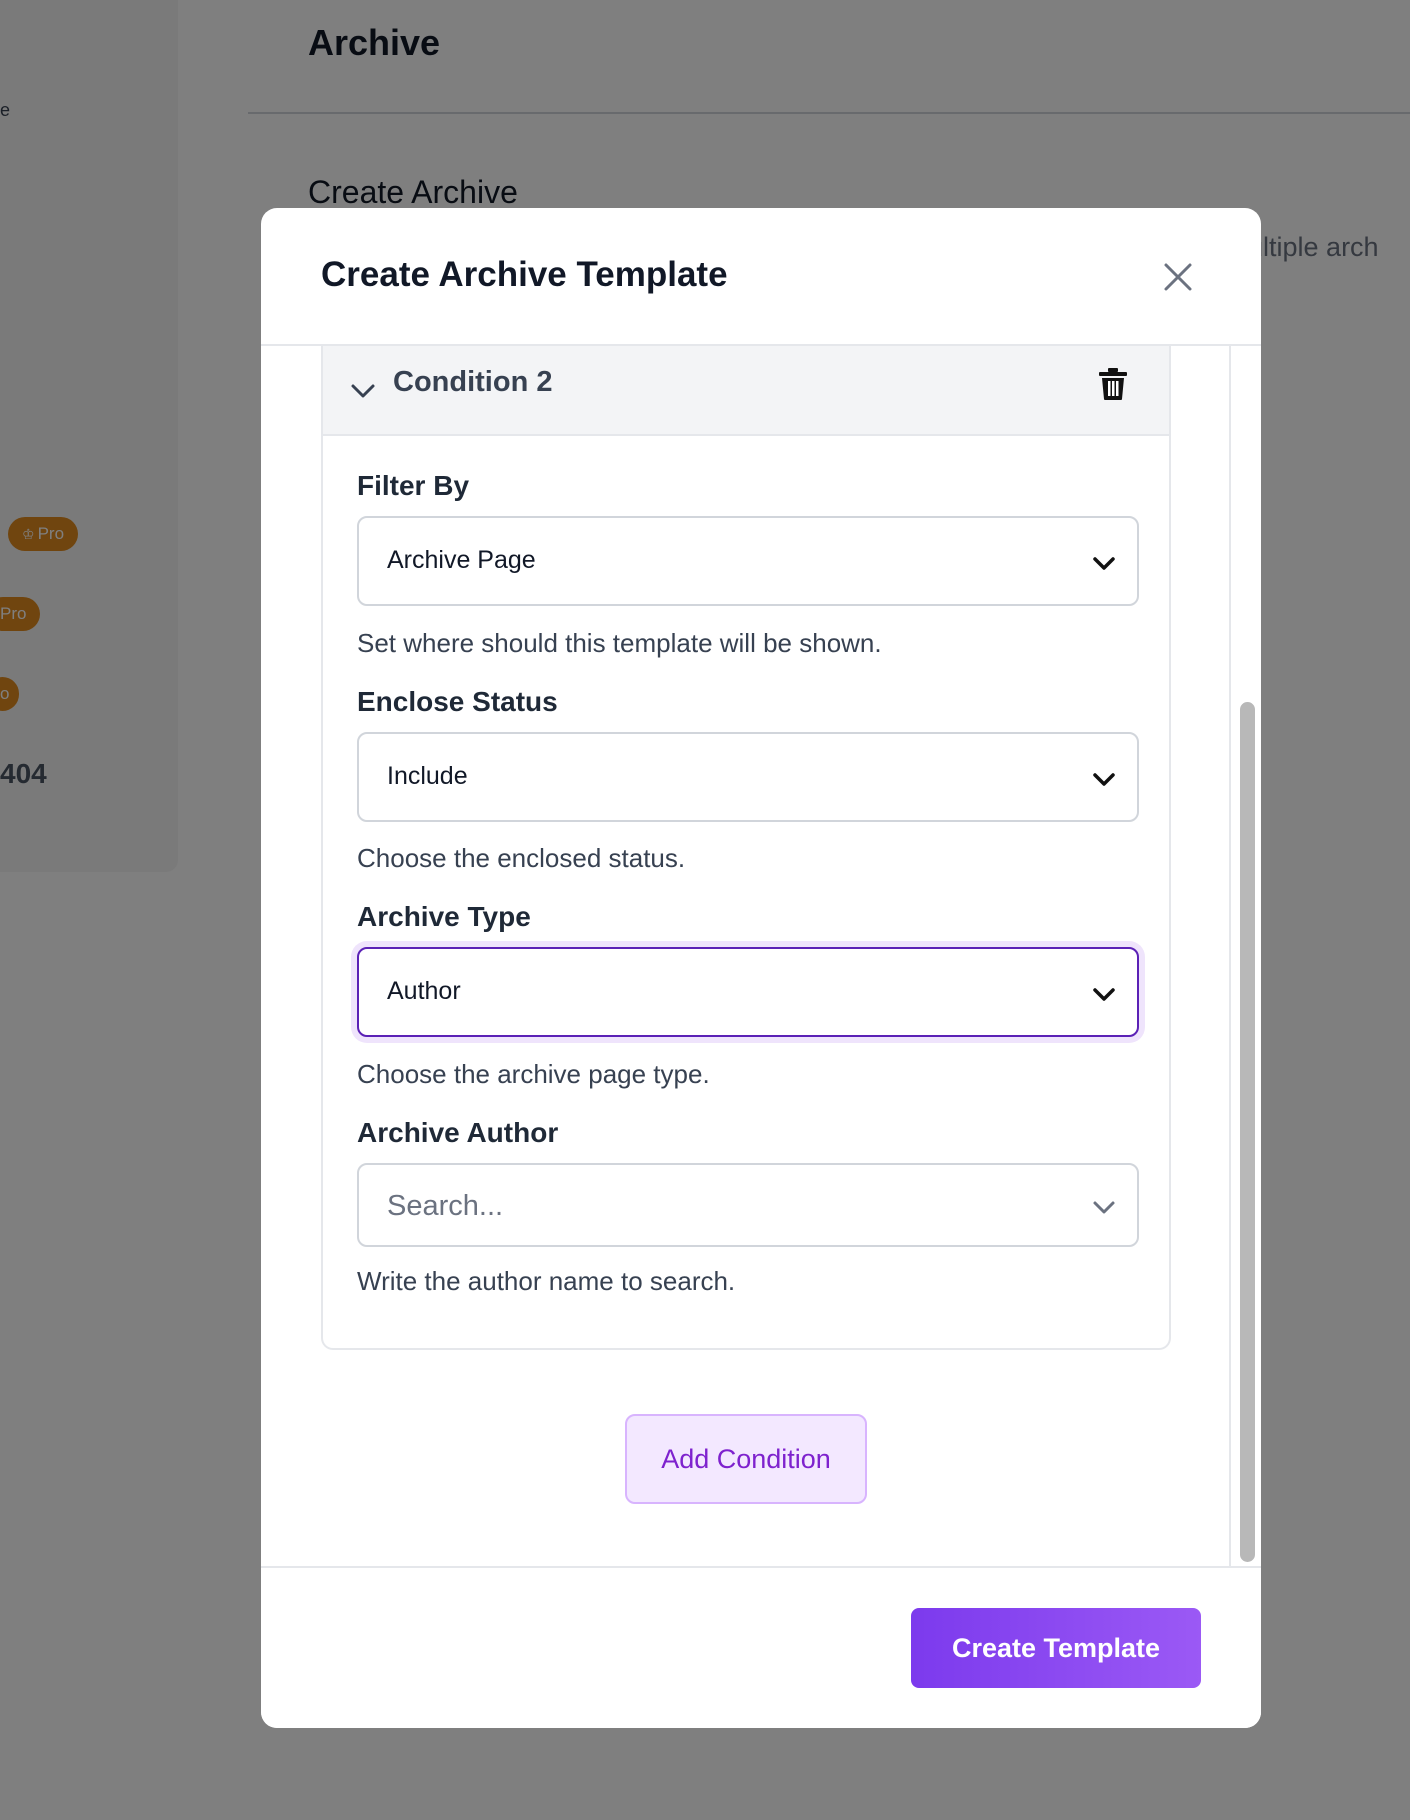 The height and width of the screenshot is (1820, 1410). Describe the element at coordinates (444, 916) in the screenshot. I see `archive-type-label: Archive Type` at that location.